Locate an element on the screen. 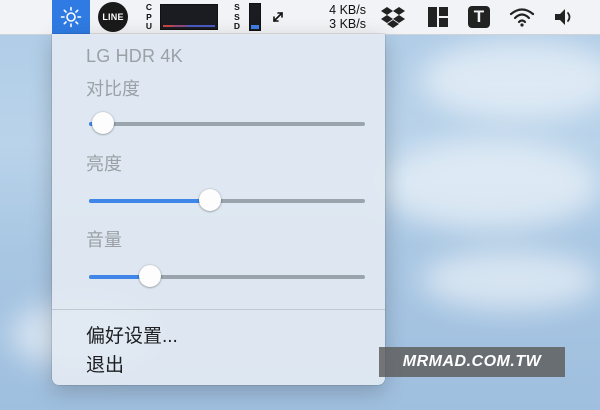 This screenshot has width=600, height=410. cpu-usage-level is located at coordinates (189, 26).